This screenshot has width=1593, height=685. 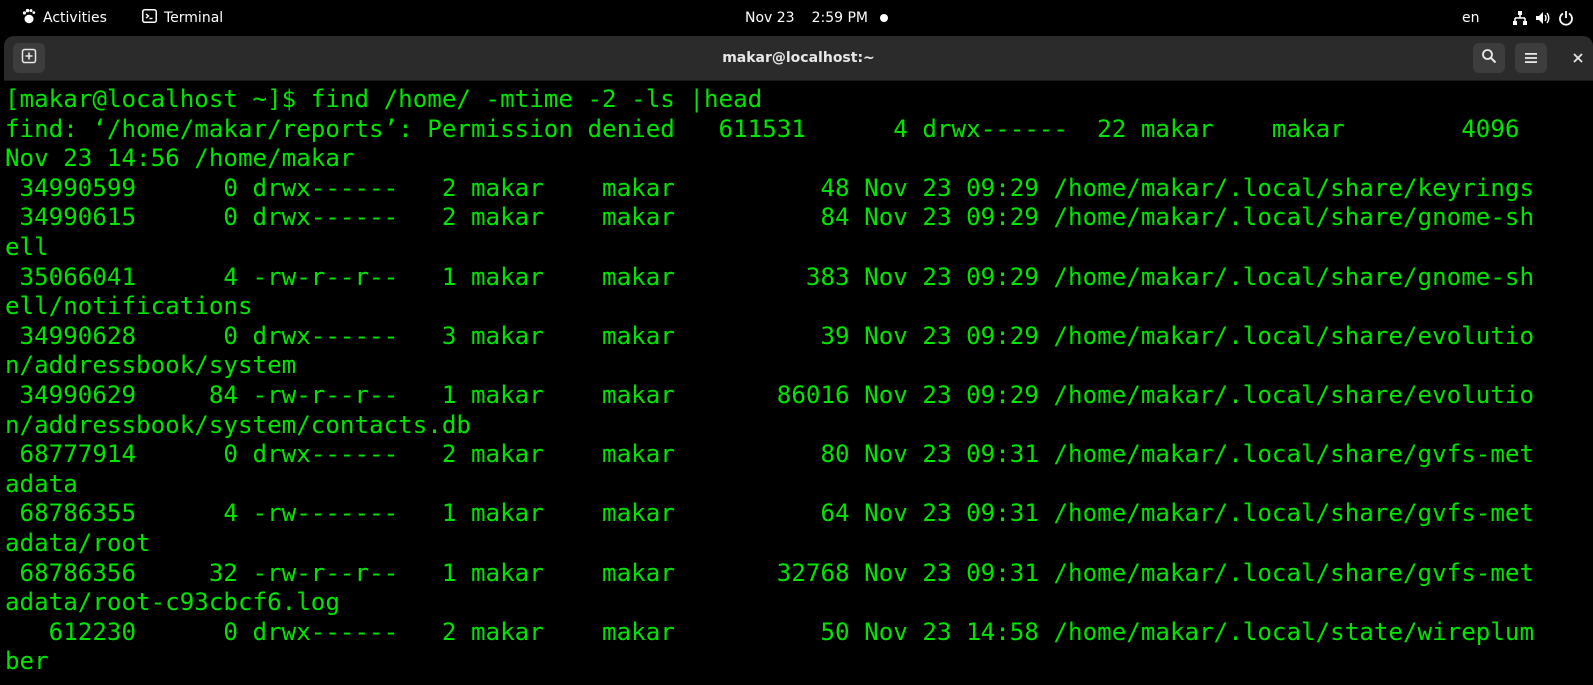 I want to click on search-button, so click(x=1489, y=58).